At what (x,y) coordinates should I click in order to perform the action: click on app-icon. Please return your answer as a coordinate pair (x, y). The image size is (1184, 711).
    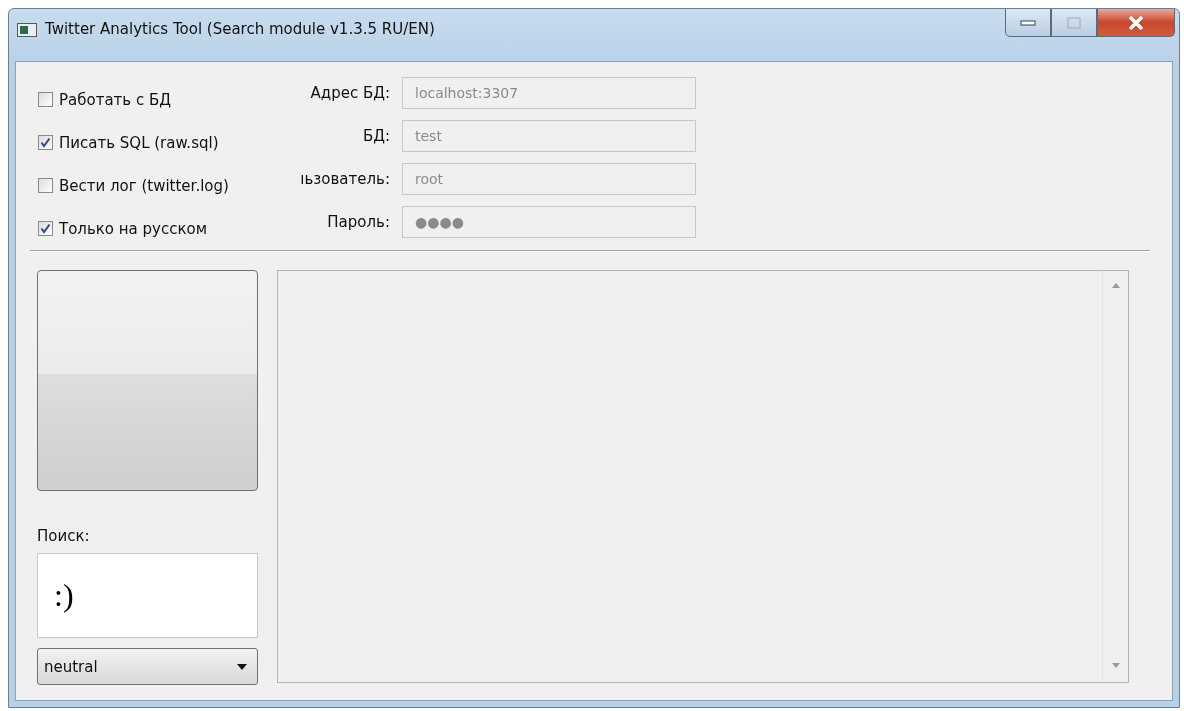
    Looking at the image, I should click on (27, 30).